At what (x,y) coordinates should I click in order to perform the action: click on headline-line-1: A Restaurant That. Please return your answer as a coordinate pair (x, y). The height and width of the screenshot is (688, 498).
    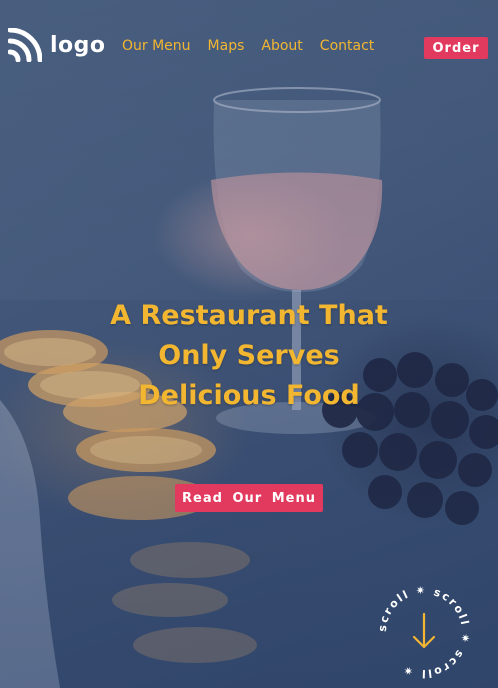
    Looking at the image, I should click on (249, 315).